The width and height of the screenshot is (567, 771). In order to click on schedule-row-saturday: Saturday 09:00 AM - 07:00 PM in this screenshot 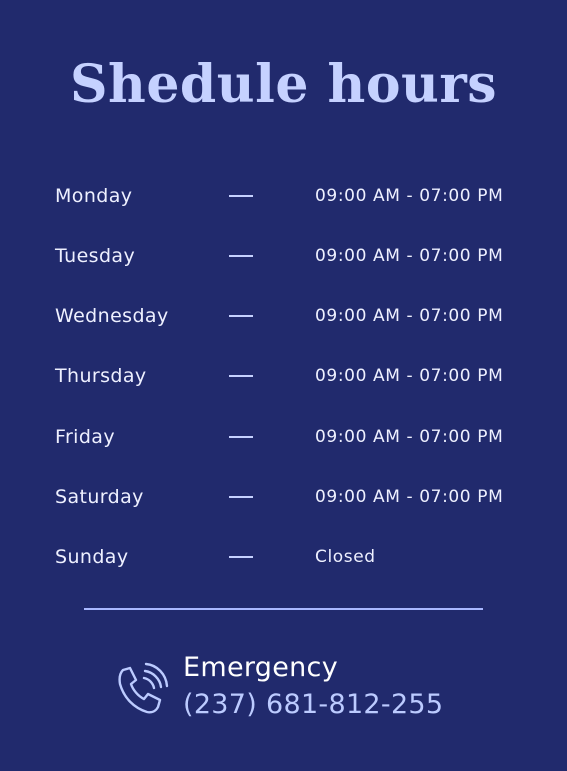, I will do `click(283, 497)`.